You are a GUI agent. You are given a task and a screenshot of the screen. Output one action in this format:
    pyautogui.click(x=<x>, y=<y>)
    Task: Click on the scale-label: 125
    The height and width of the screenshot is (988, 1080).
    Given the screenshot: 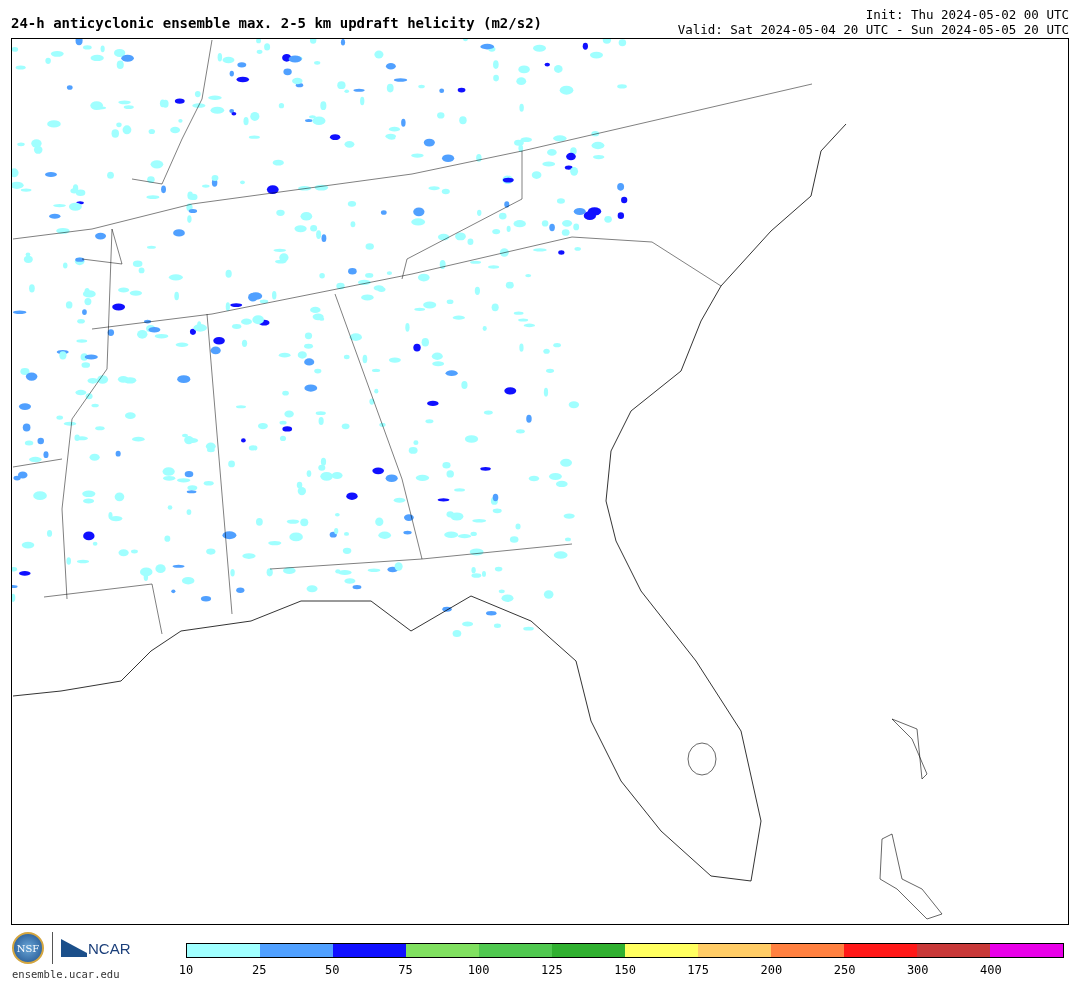 What is the action you would take?
    pyautogui.click(x=552, y=970)
    